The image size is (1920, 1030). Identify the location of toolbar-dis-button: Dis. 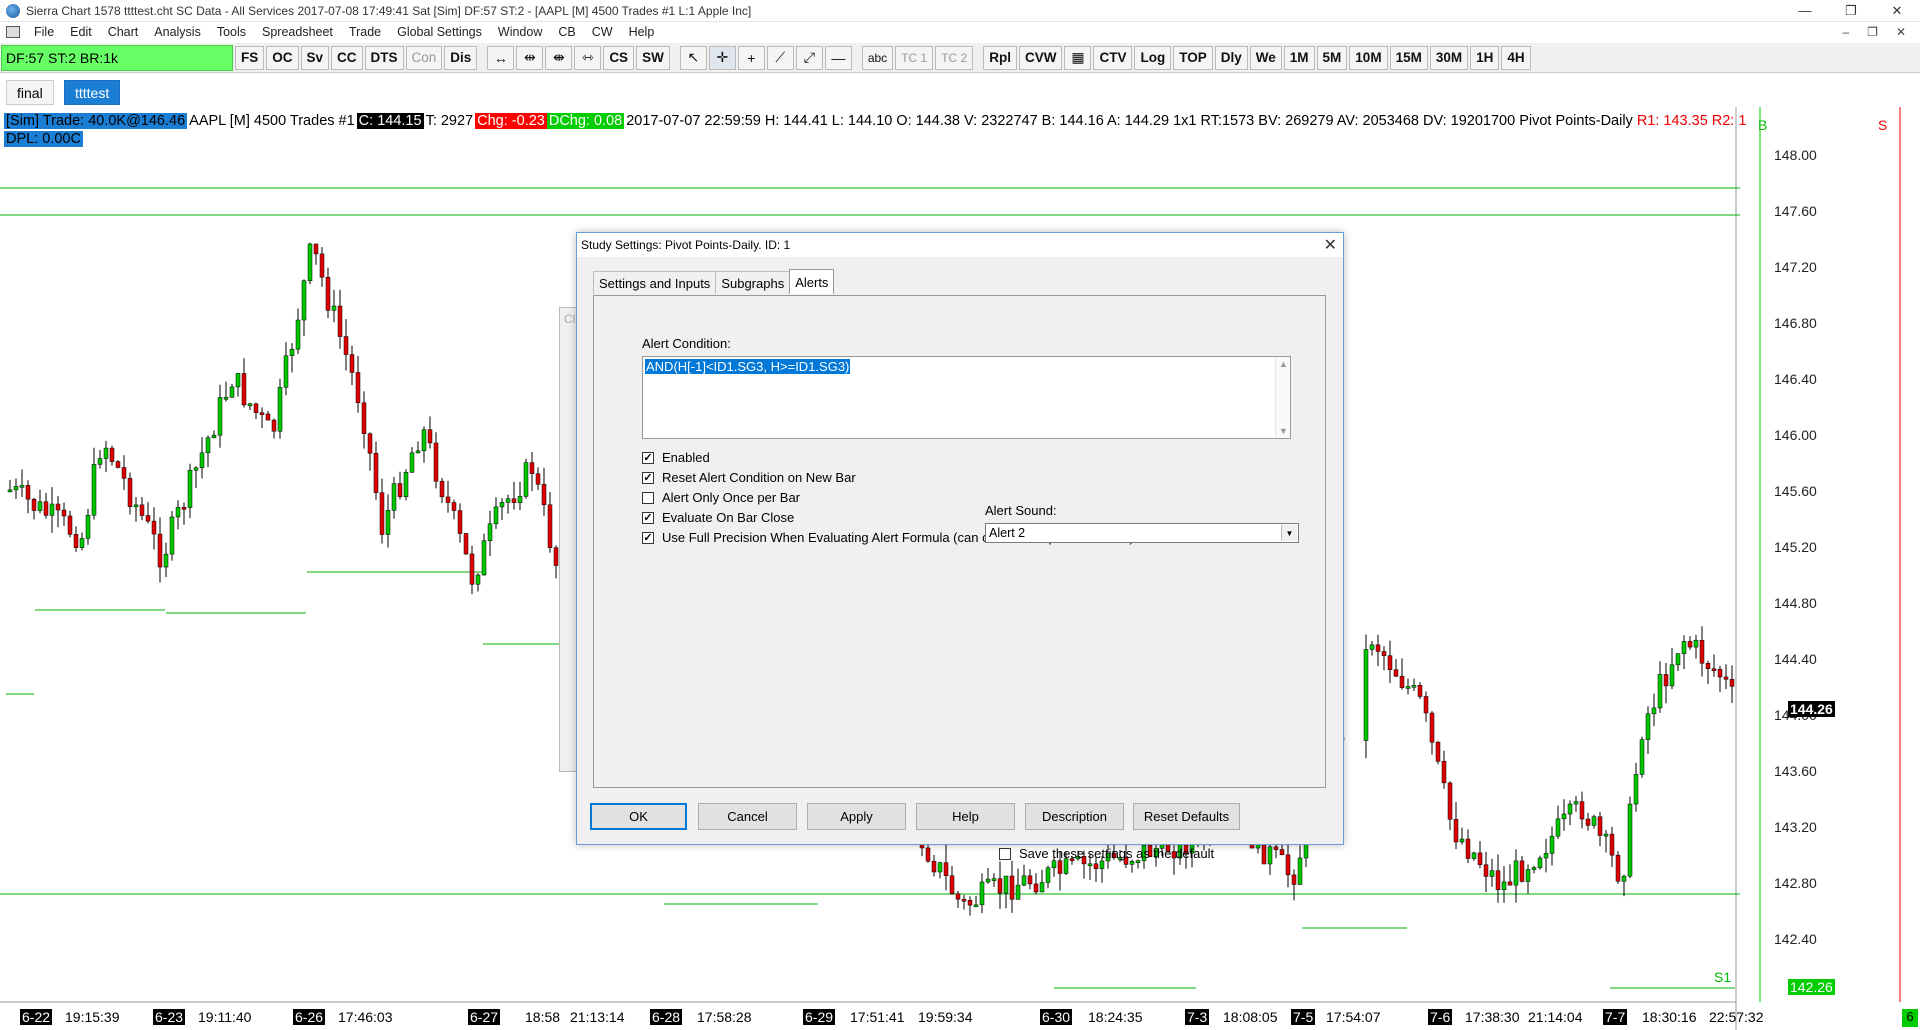
(461, 57).